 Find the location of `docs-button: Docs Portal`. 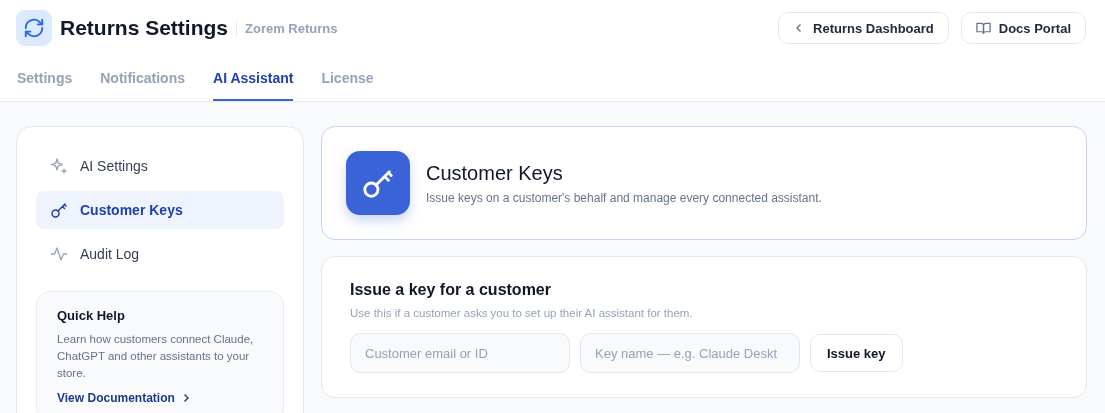

docs-button: Docs Portal is located at coordinates (1023, 28).